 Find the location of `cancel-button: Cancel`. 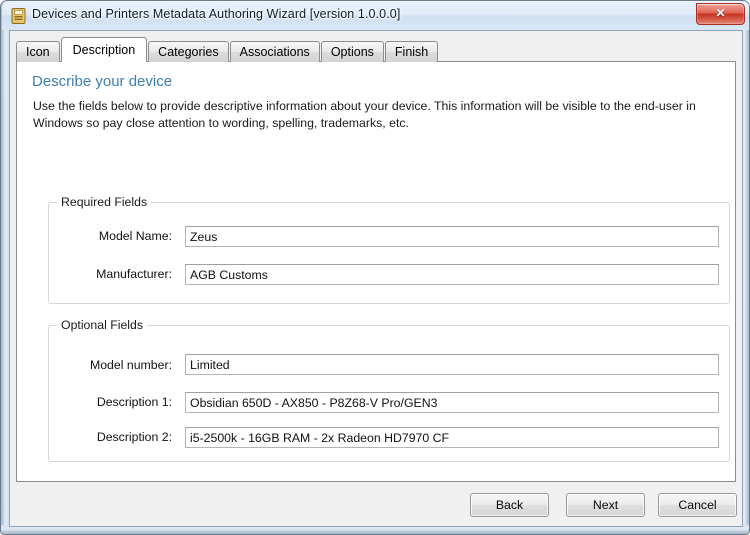

cancel-button: Cancel is located at coordinates (697, 505).